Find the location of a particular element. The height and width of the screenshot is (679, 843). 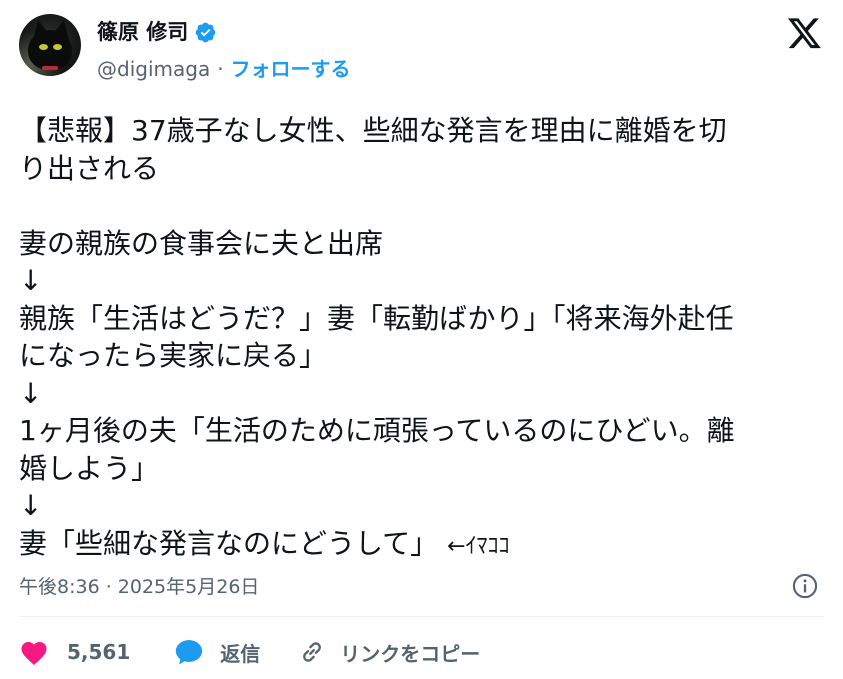

author-name-row: 篠原 修司 is located at coordinates (157, 32).